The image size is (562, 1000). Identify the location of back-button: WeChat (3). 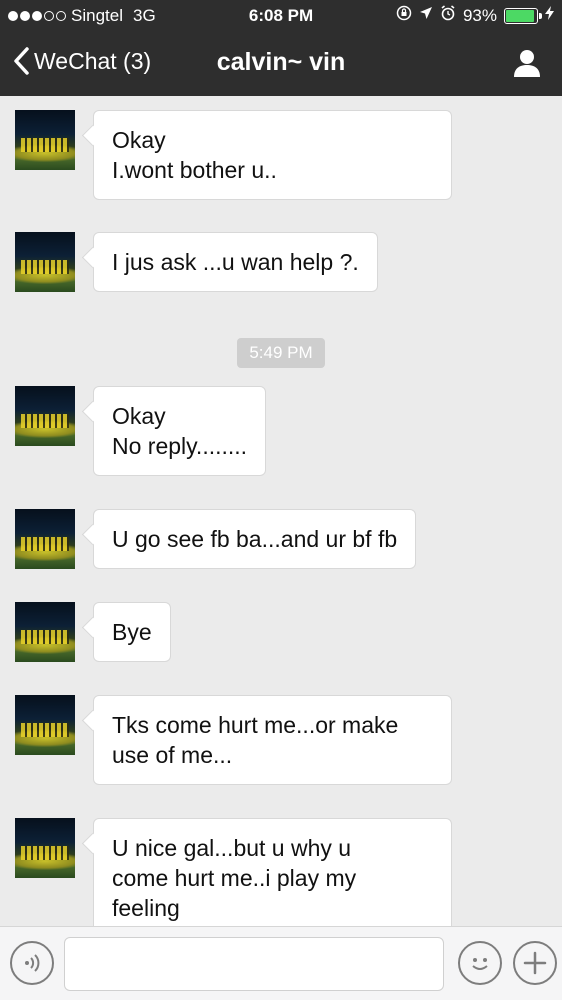
(81, 61).